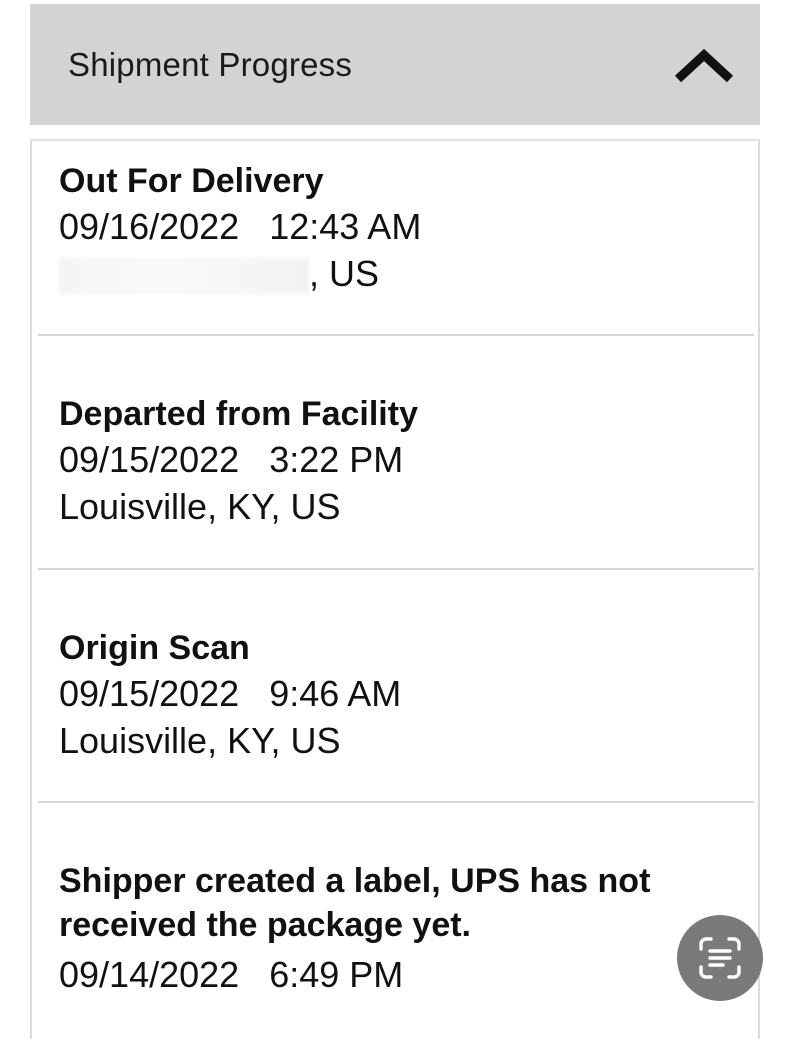  I want to click on event-datetime: 09/15/2022 9:46 AM, so click(408, 694).